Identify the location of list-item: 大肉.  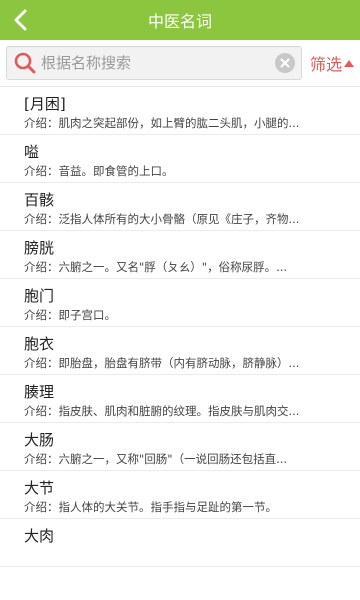
(180, 543).